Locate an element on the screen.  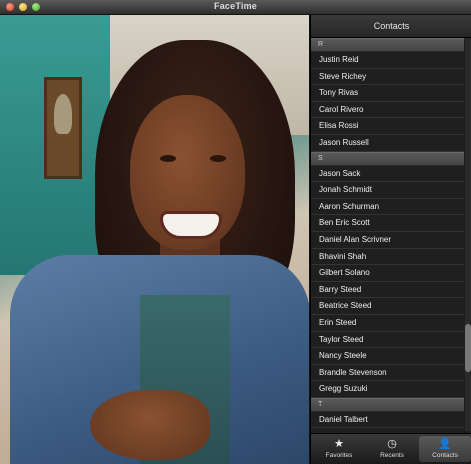
title-bar: FaceTime is located at coordinates (235, 7).